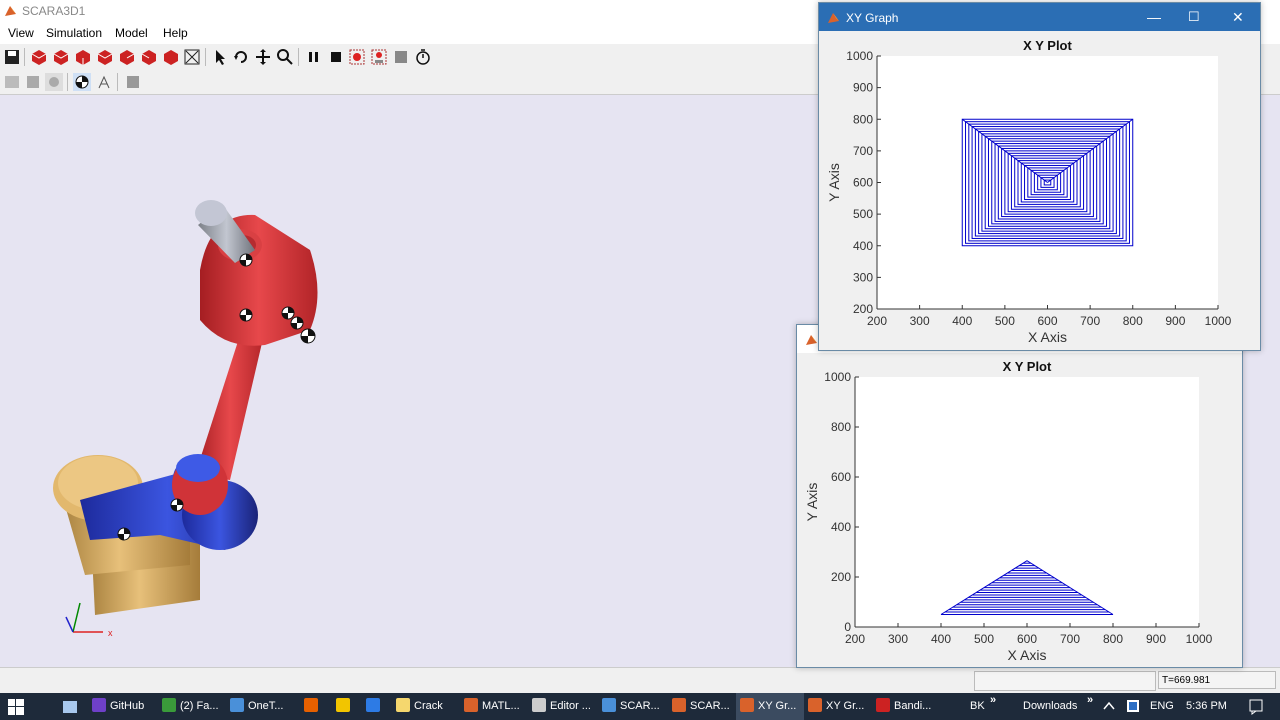  What do you see at coordinates (423, 57) in the screenshot?
I see `timer-icon` at bounding box center [423, 57].